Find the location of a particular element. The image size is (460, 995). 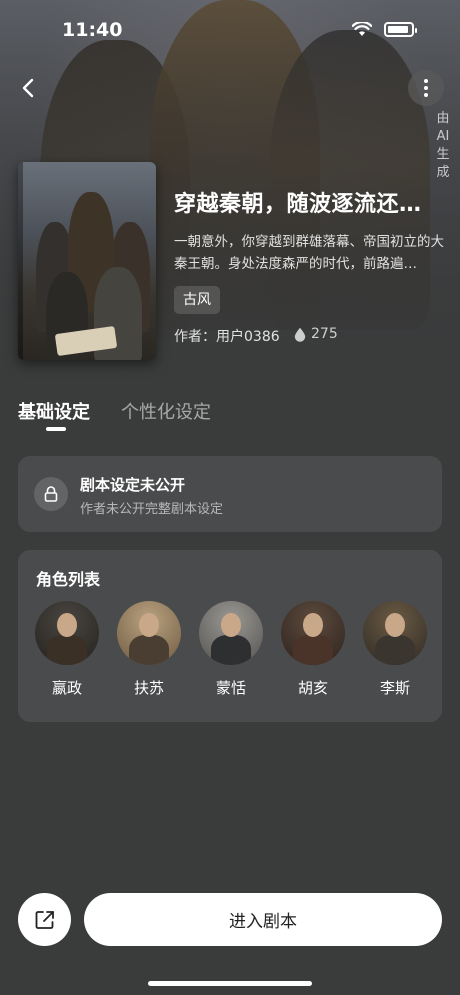

story-cover is located at coordinates (87, 261).